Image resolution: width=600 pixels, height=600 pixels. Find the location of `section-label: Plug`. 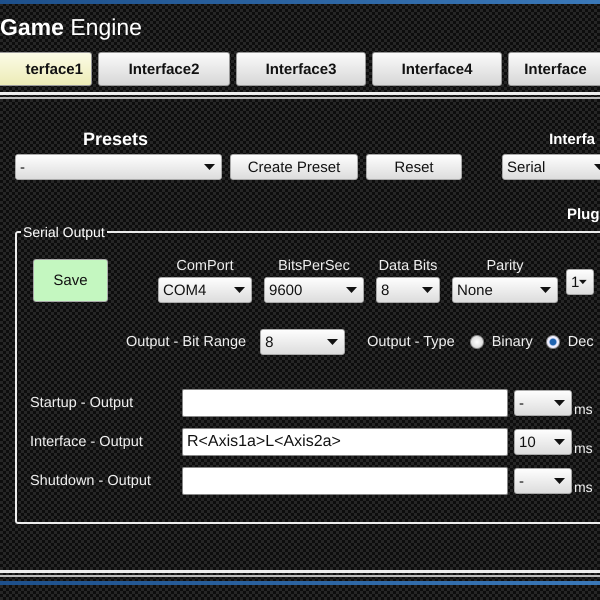

section-label: Plug is located at coordinates (583, 215).